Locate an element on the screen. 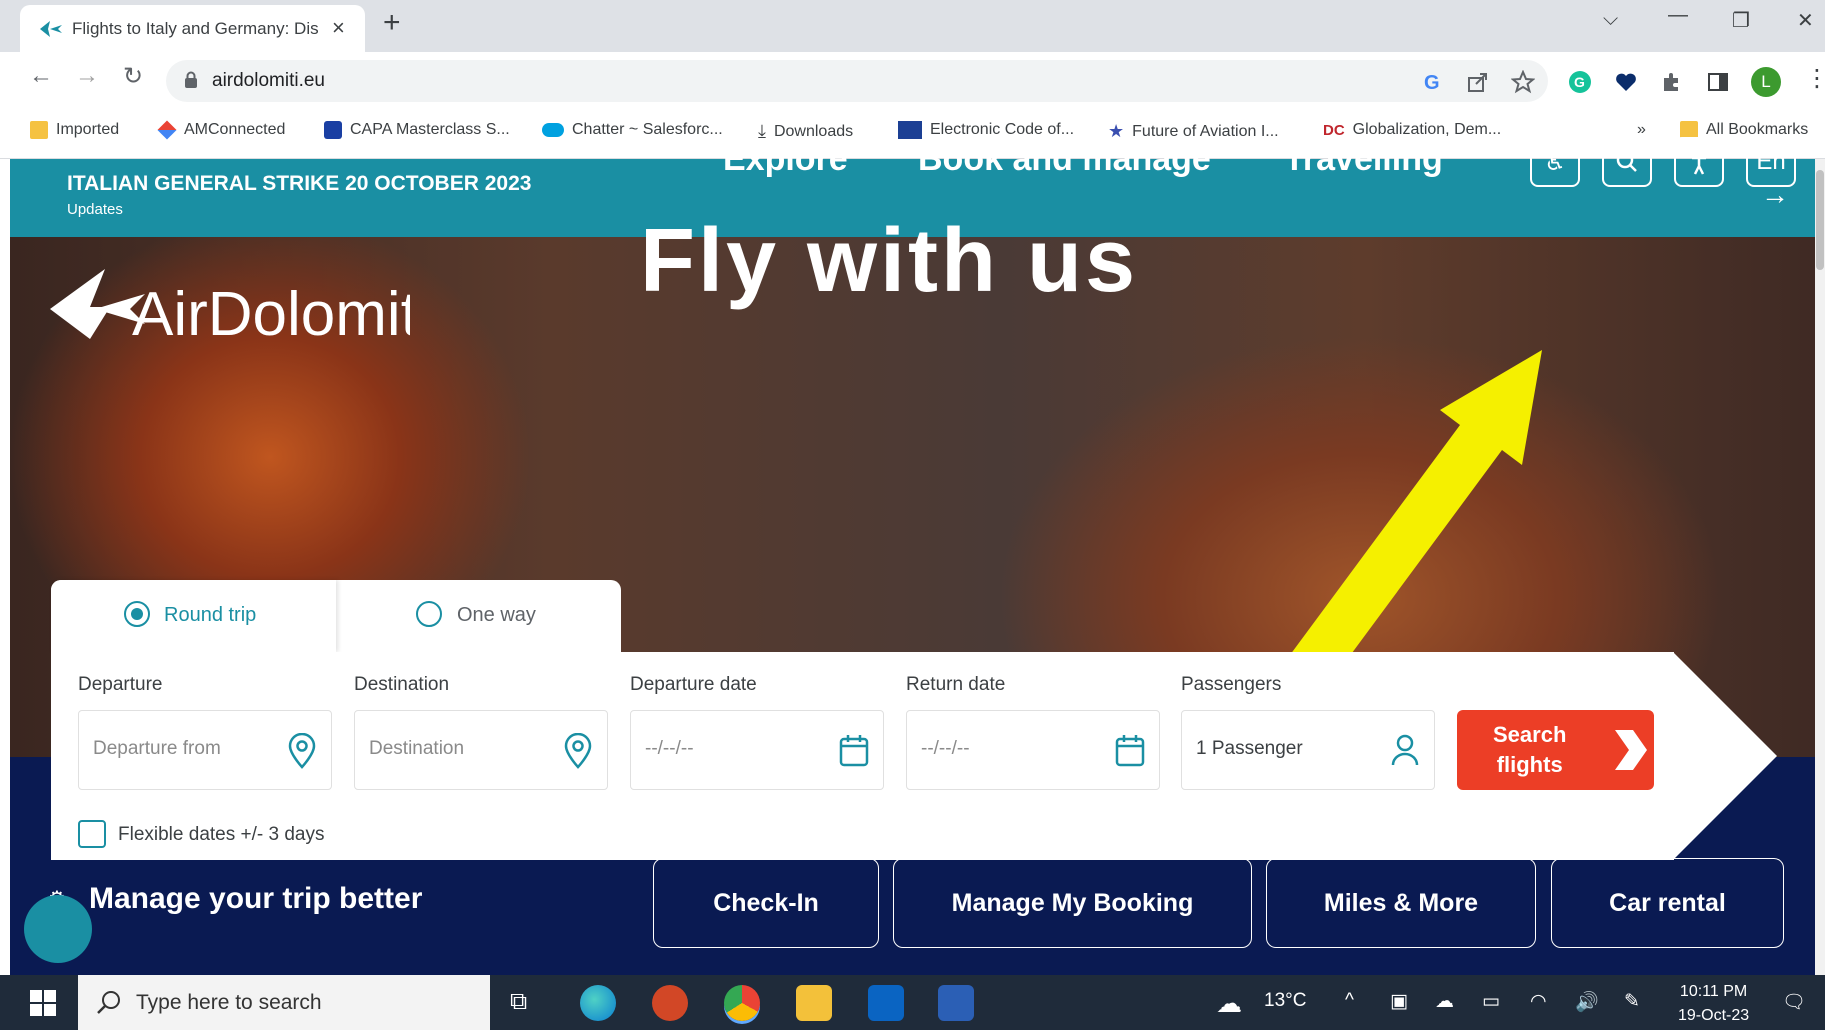 The image size is (1825, 1030). weather-temperature: 13°C is located at coordinates (1285, 1001).